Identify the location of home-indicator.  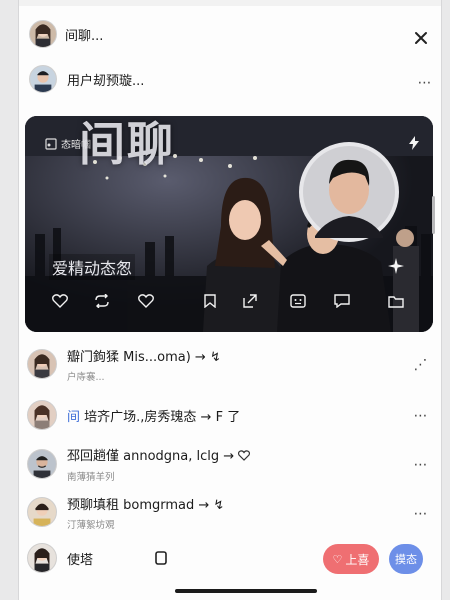
(246, 591).